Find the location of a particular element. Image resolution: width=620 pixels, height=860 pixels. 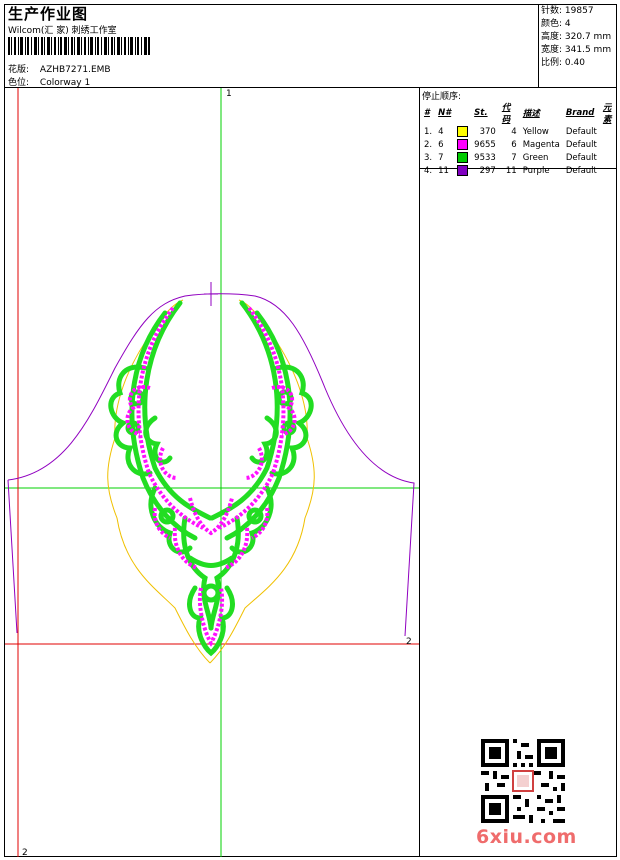

stop-code: 4 is located at coordinates (514, 131).